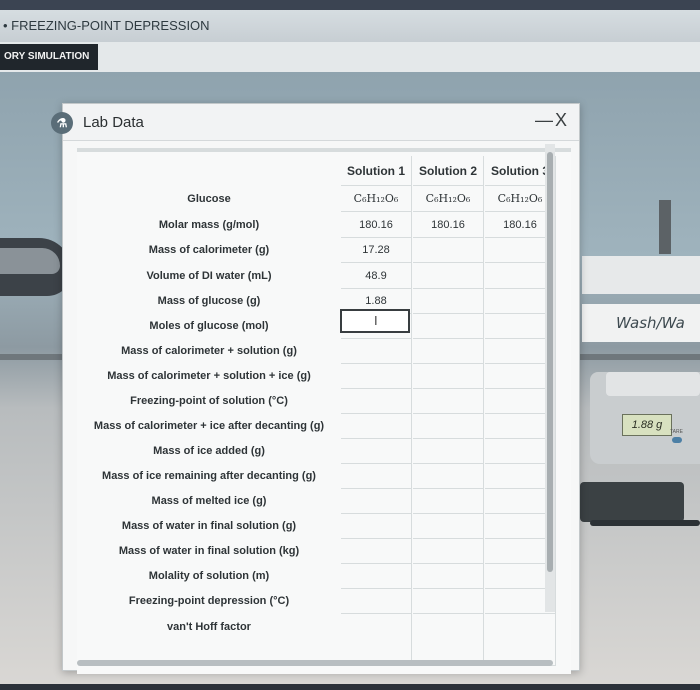 This screenshot has width=700, height=690. Describe the element at coordinates (653, 384) in the screenshot. I see `scale-plate` at that location.